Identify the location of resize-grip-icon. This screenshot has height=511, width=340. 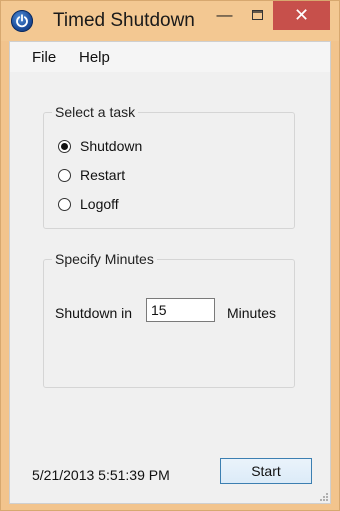
(323, 496).